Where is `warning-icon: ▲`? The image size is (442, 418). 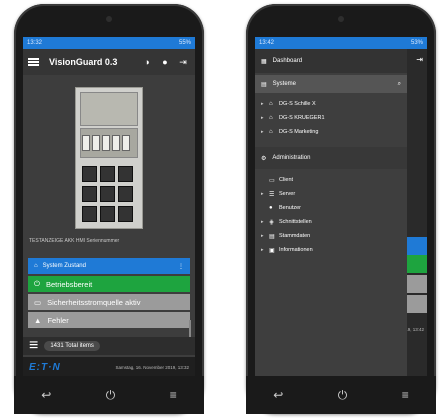 warning-icon: ▲ is located at coordinates (38, 320).